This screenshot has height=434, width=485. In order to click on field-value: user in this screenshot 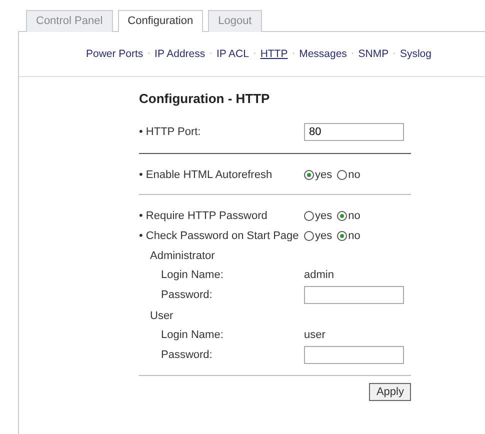, I will do `click(315, 334)`.